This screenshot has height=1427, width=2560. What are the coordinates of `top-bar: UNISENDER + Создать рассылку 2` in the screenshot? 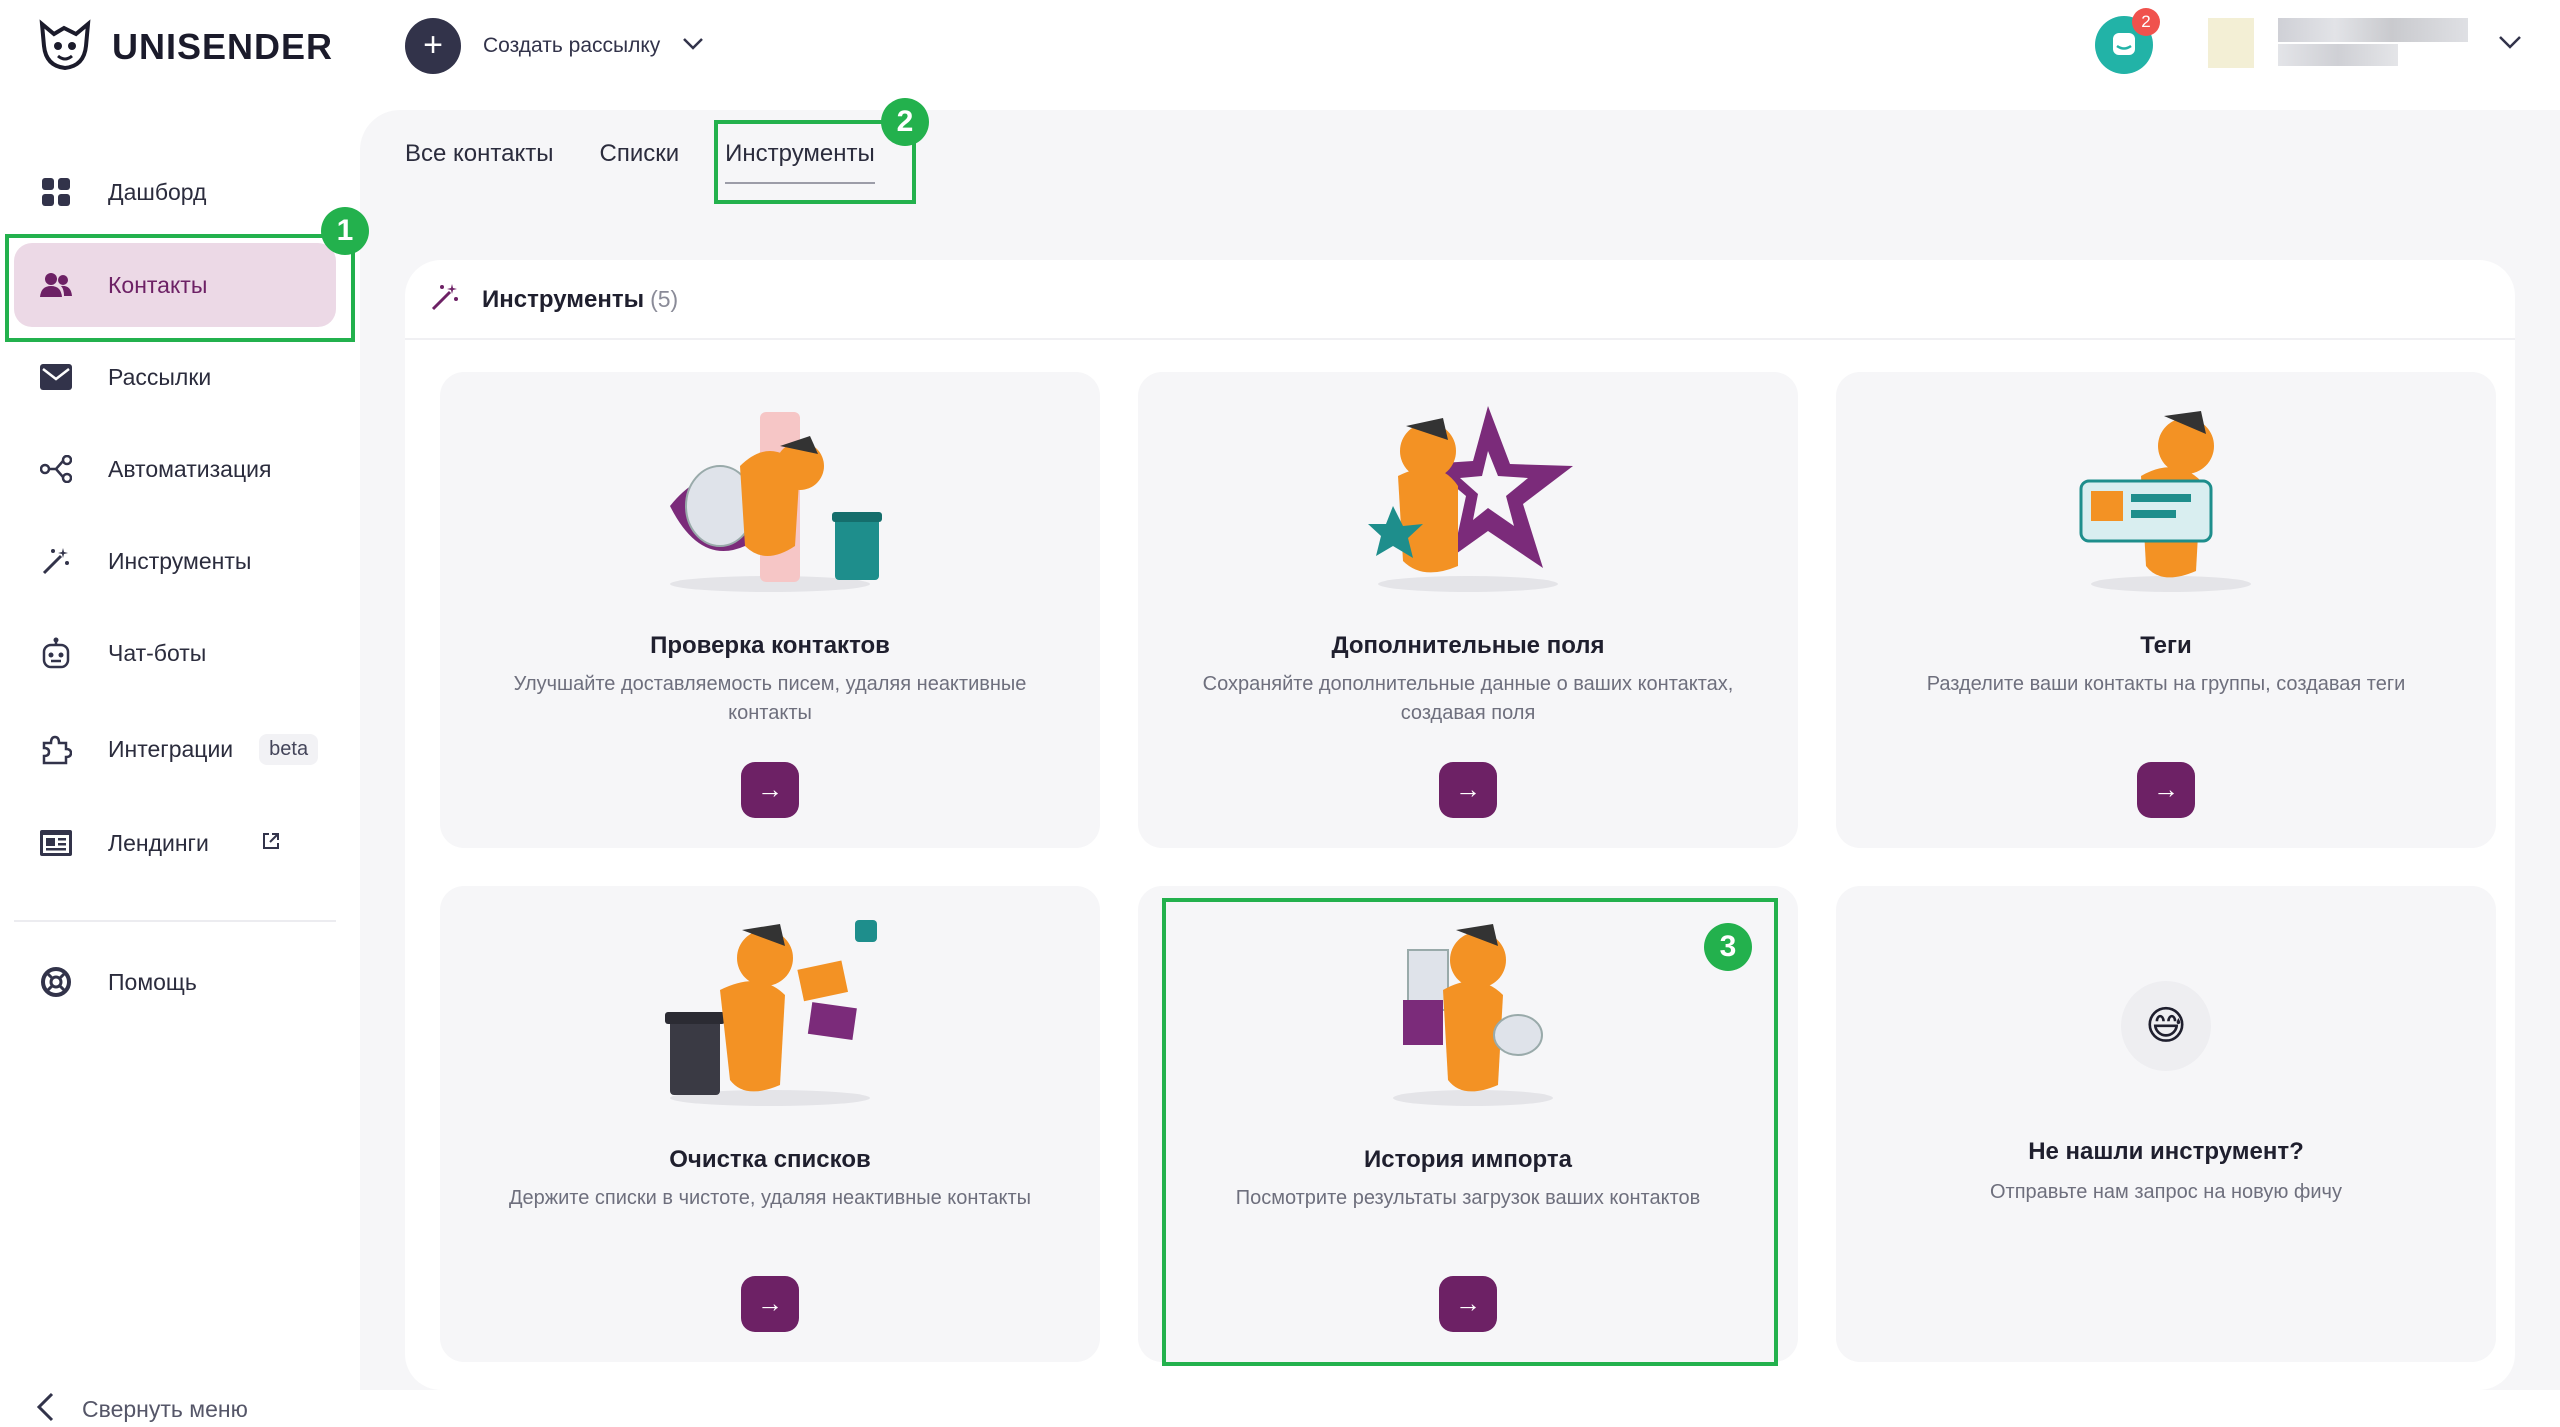 It's located at (1280, 50).